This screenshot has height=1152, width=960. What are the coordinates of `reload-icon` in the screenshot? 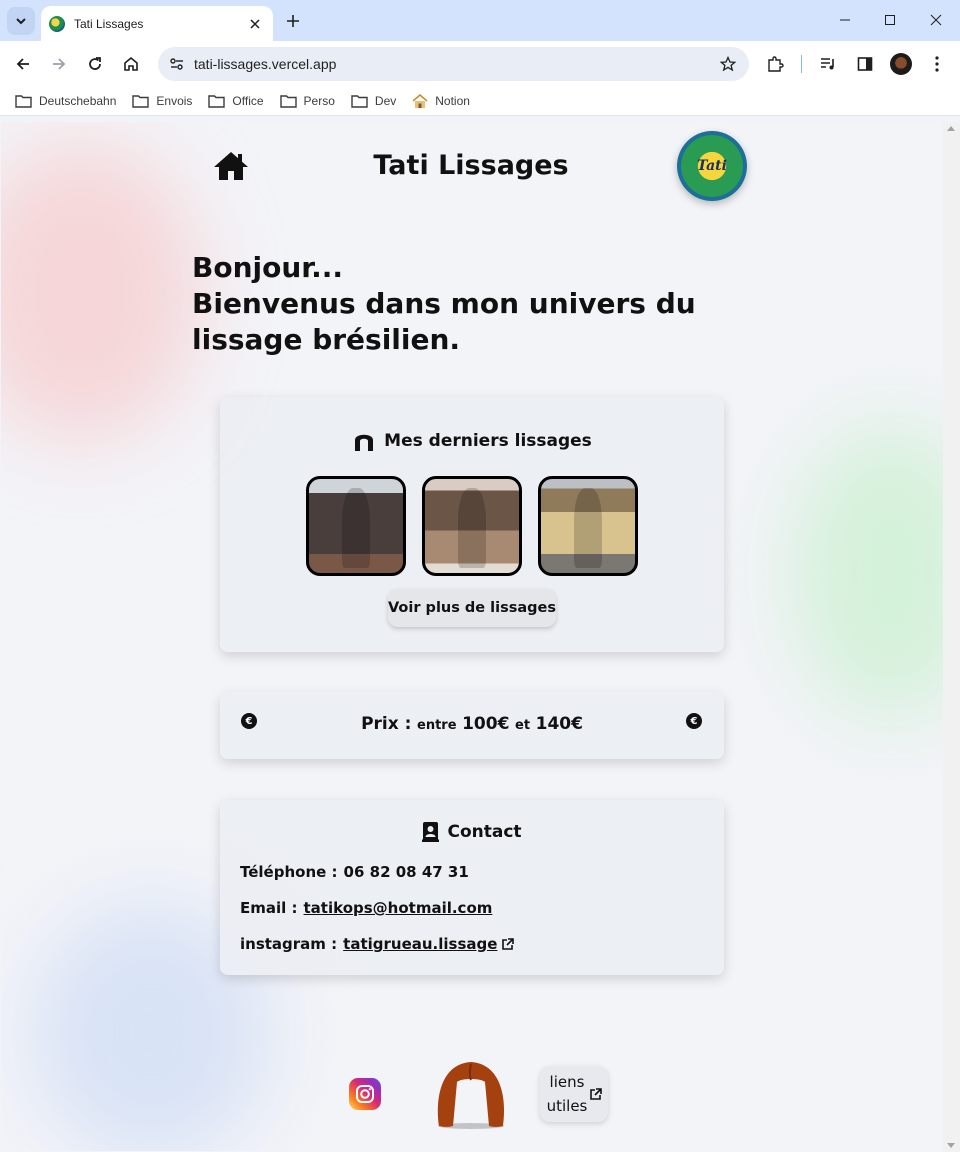 It's located at (95, 63).